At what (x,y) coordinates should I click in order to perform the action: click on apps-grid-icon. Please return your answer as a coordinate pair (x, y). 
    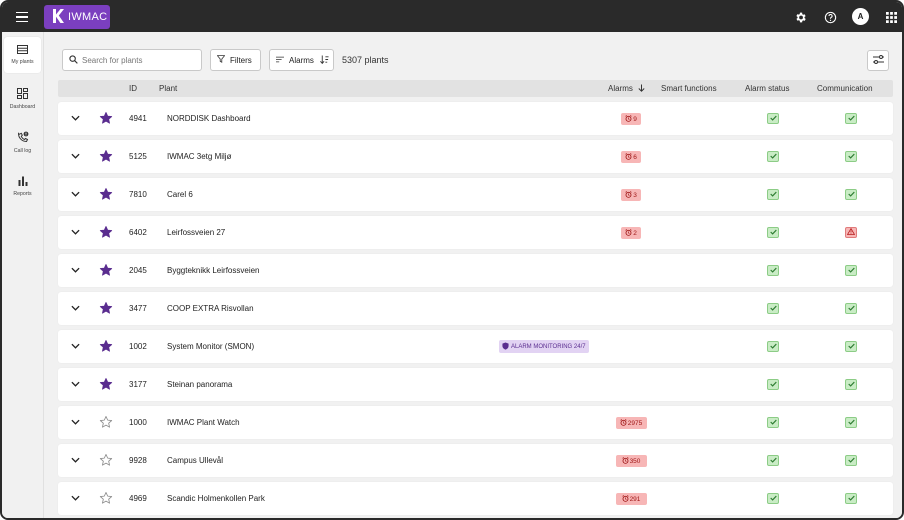
    Looking at the image, I should click on (891, 17).